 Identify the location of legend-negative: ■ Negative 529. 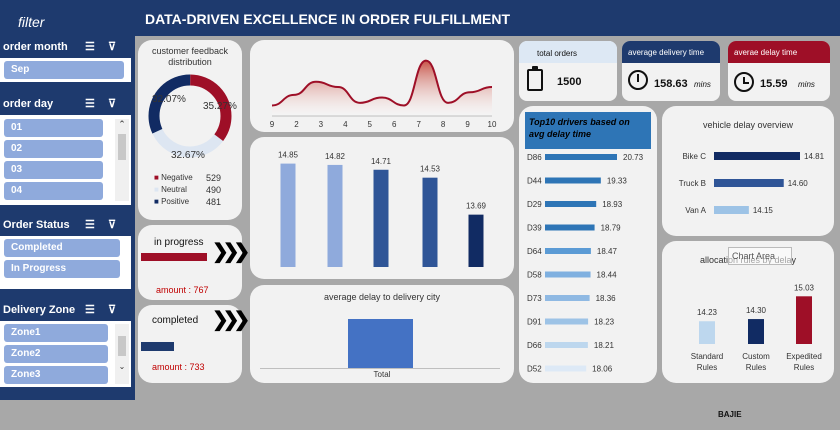
(194, 178).